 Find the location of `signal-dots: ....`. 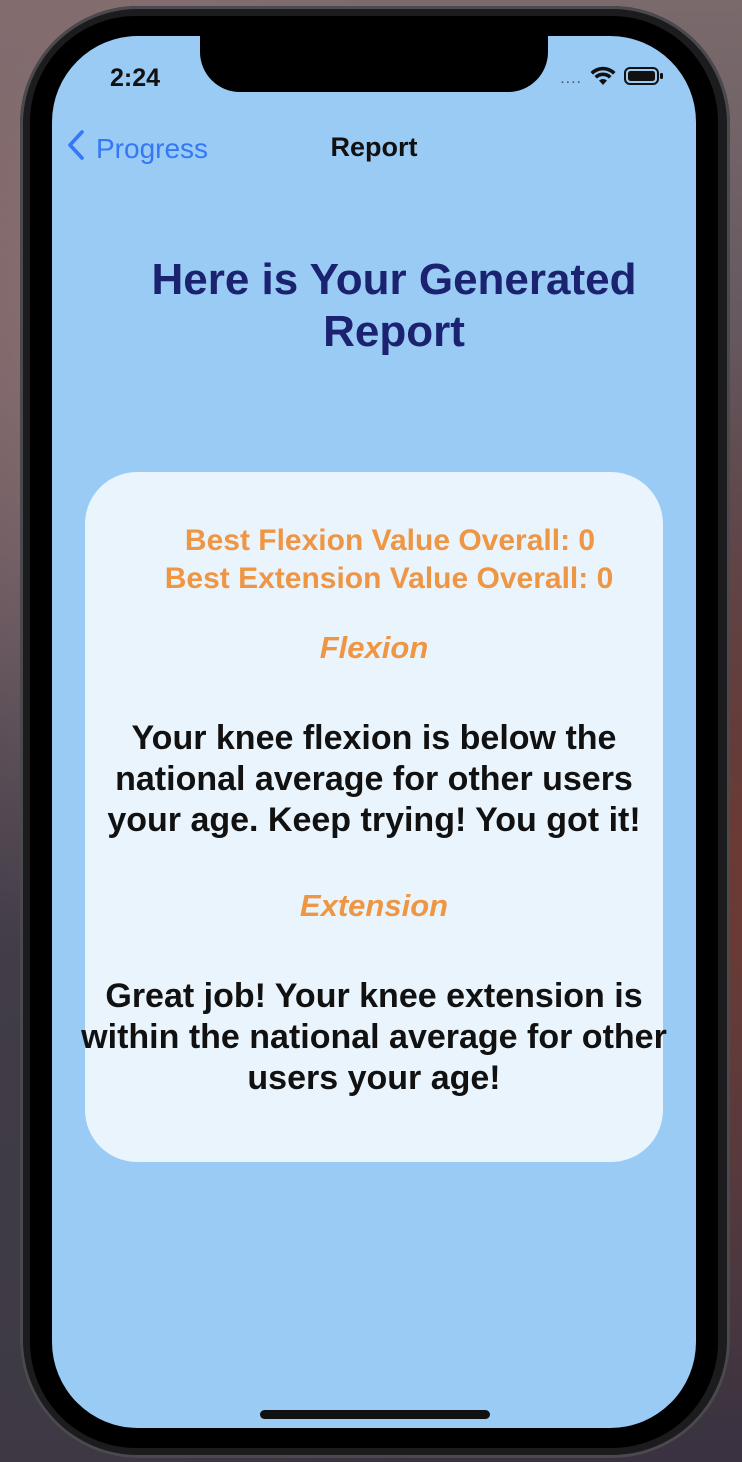

signal-dots: .... is located at coordinates (571, 78).